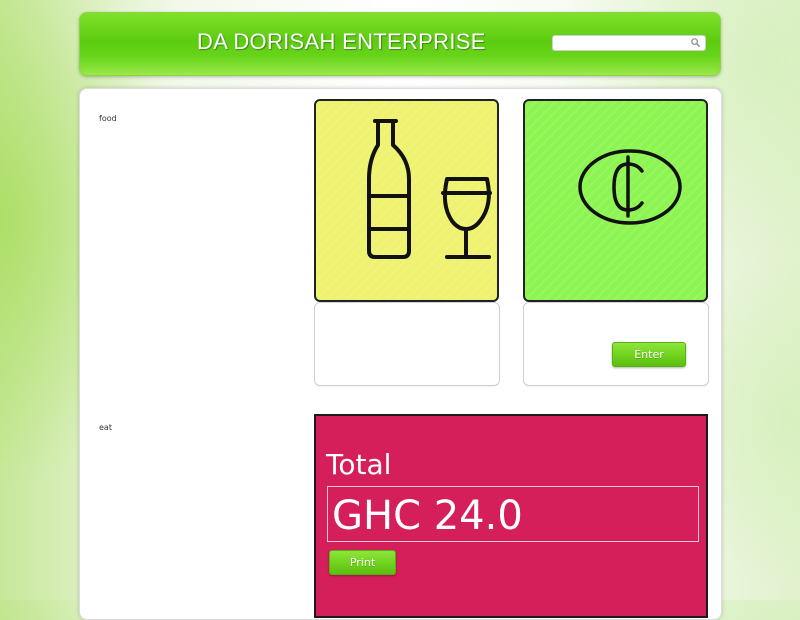  What do you see at coordinates (341, 41) in the screenshot?
I see `site-title: DA DORISAH ENTERPRISE` at bounding box center [341, 41].